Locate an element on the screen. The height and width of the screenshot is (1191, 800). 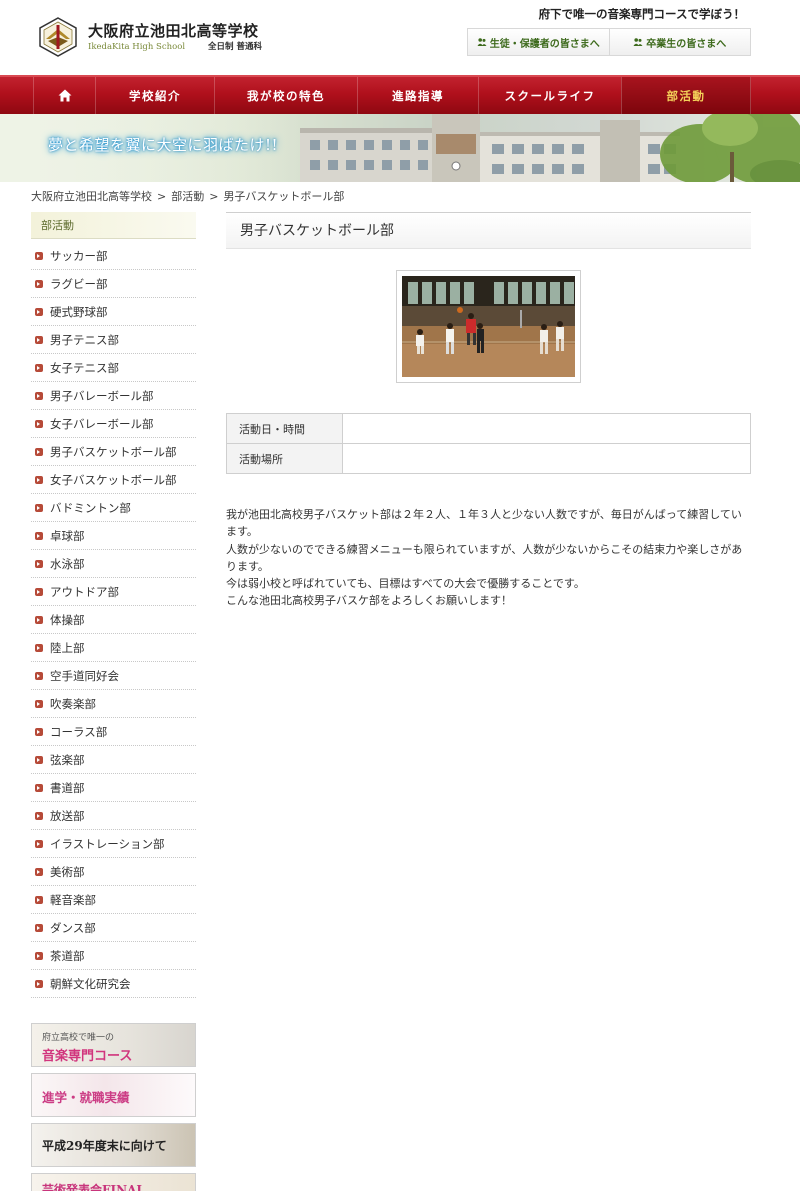
year-end-plan-banner: 平成29年度末に向けて is located at coordinates (113, 1145).